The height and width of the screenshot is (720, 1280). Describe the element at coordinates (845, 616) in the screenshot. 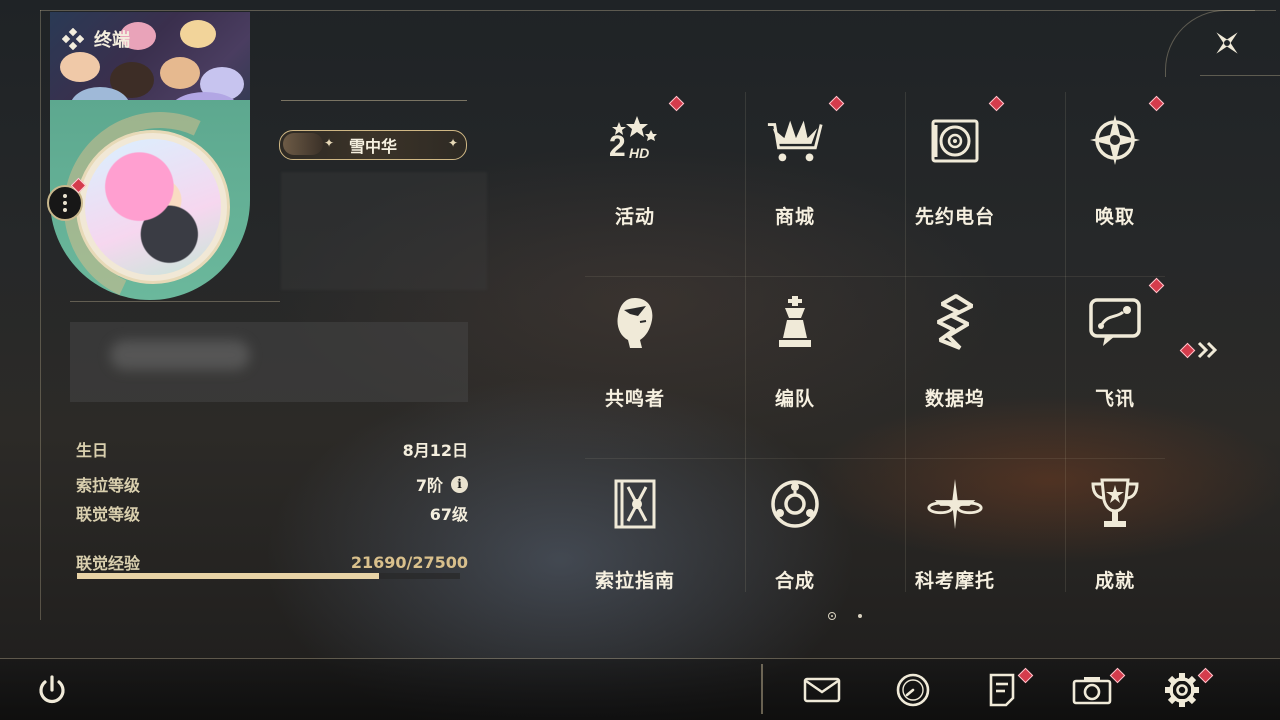

I see `page-indicator` at that location.